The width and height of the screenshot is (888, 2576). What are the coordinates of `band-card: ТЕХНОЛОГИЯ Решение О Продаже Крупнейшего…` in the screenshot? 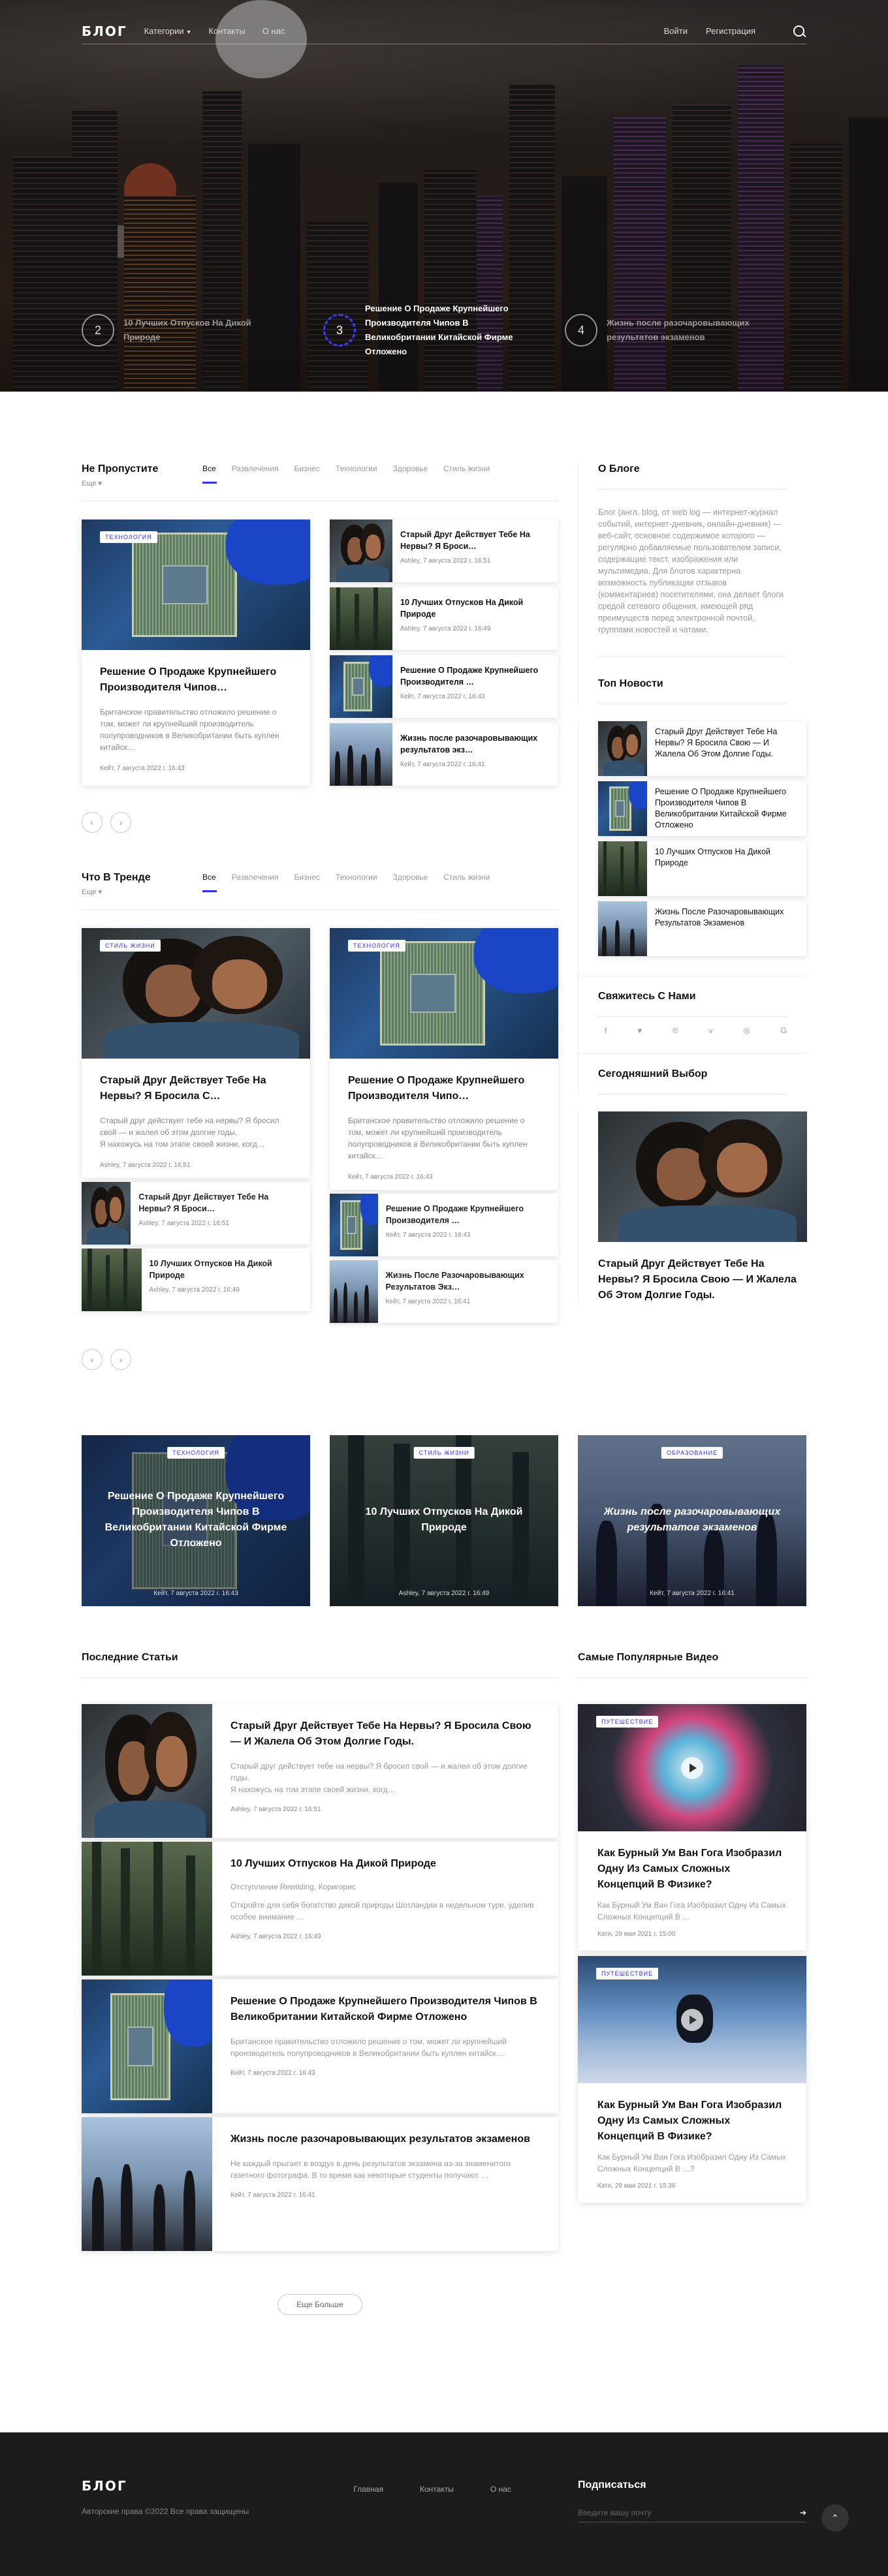 It's located at (196, 1520).